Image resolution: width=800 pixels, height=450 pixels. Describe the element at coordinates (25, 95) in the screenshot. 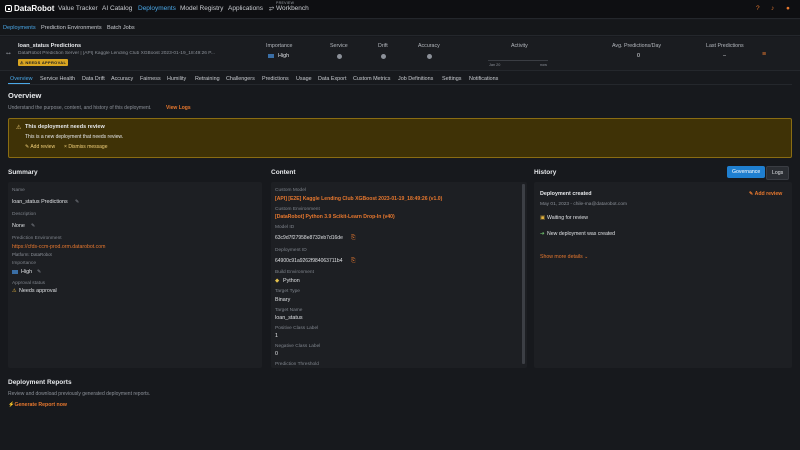

I see `page-title: Overview` at that location.